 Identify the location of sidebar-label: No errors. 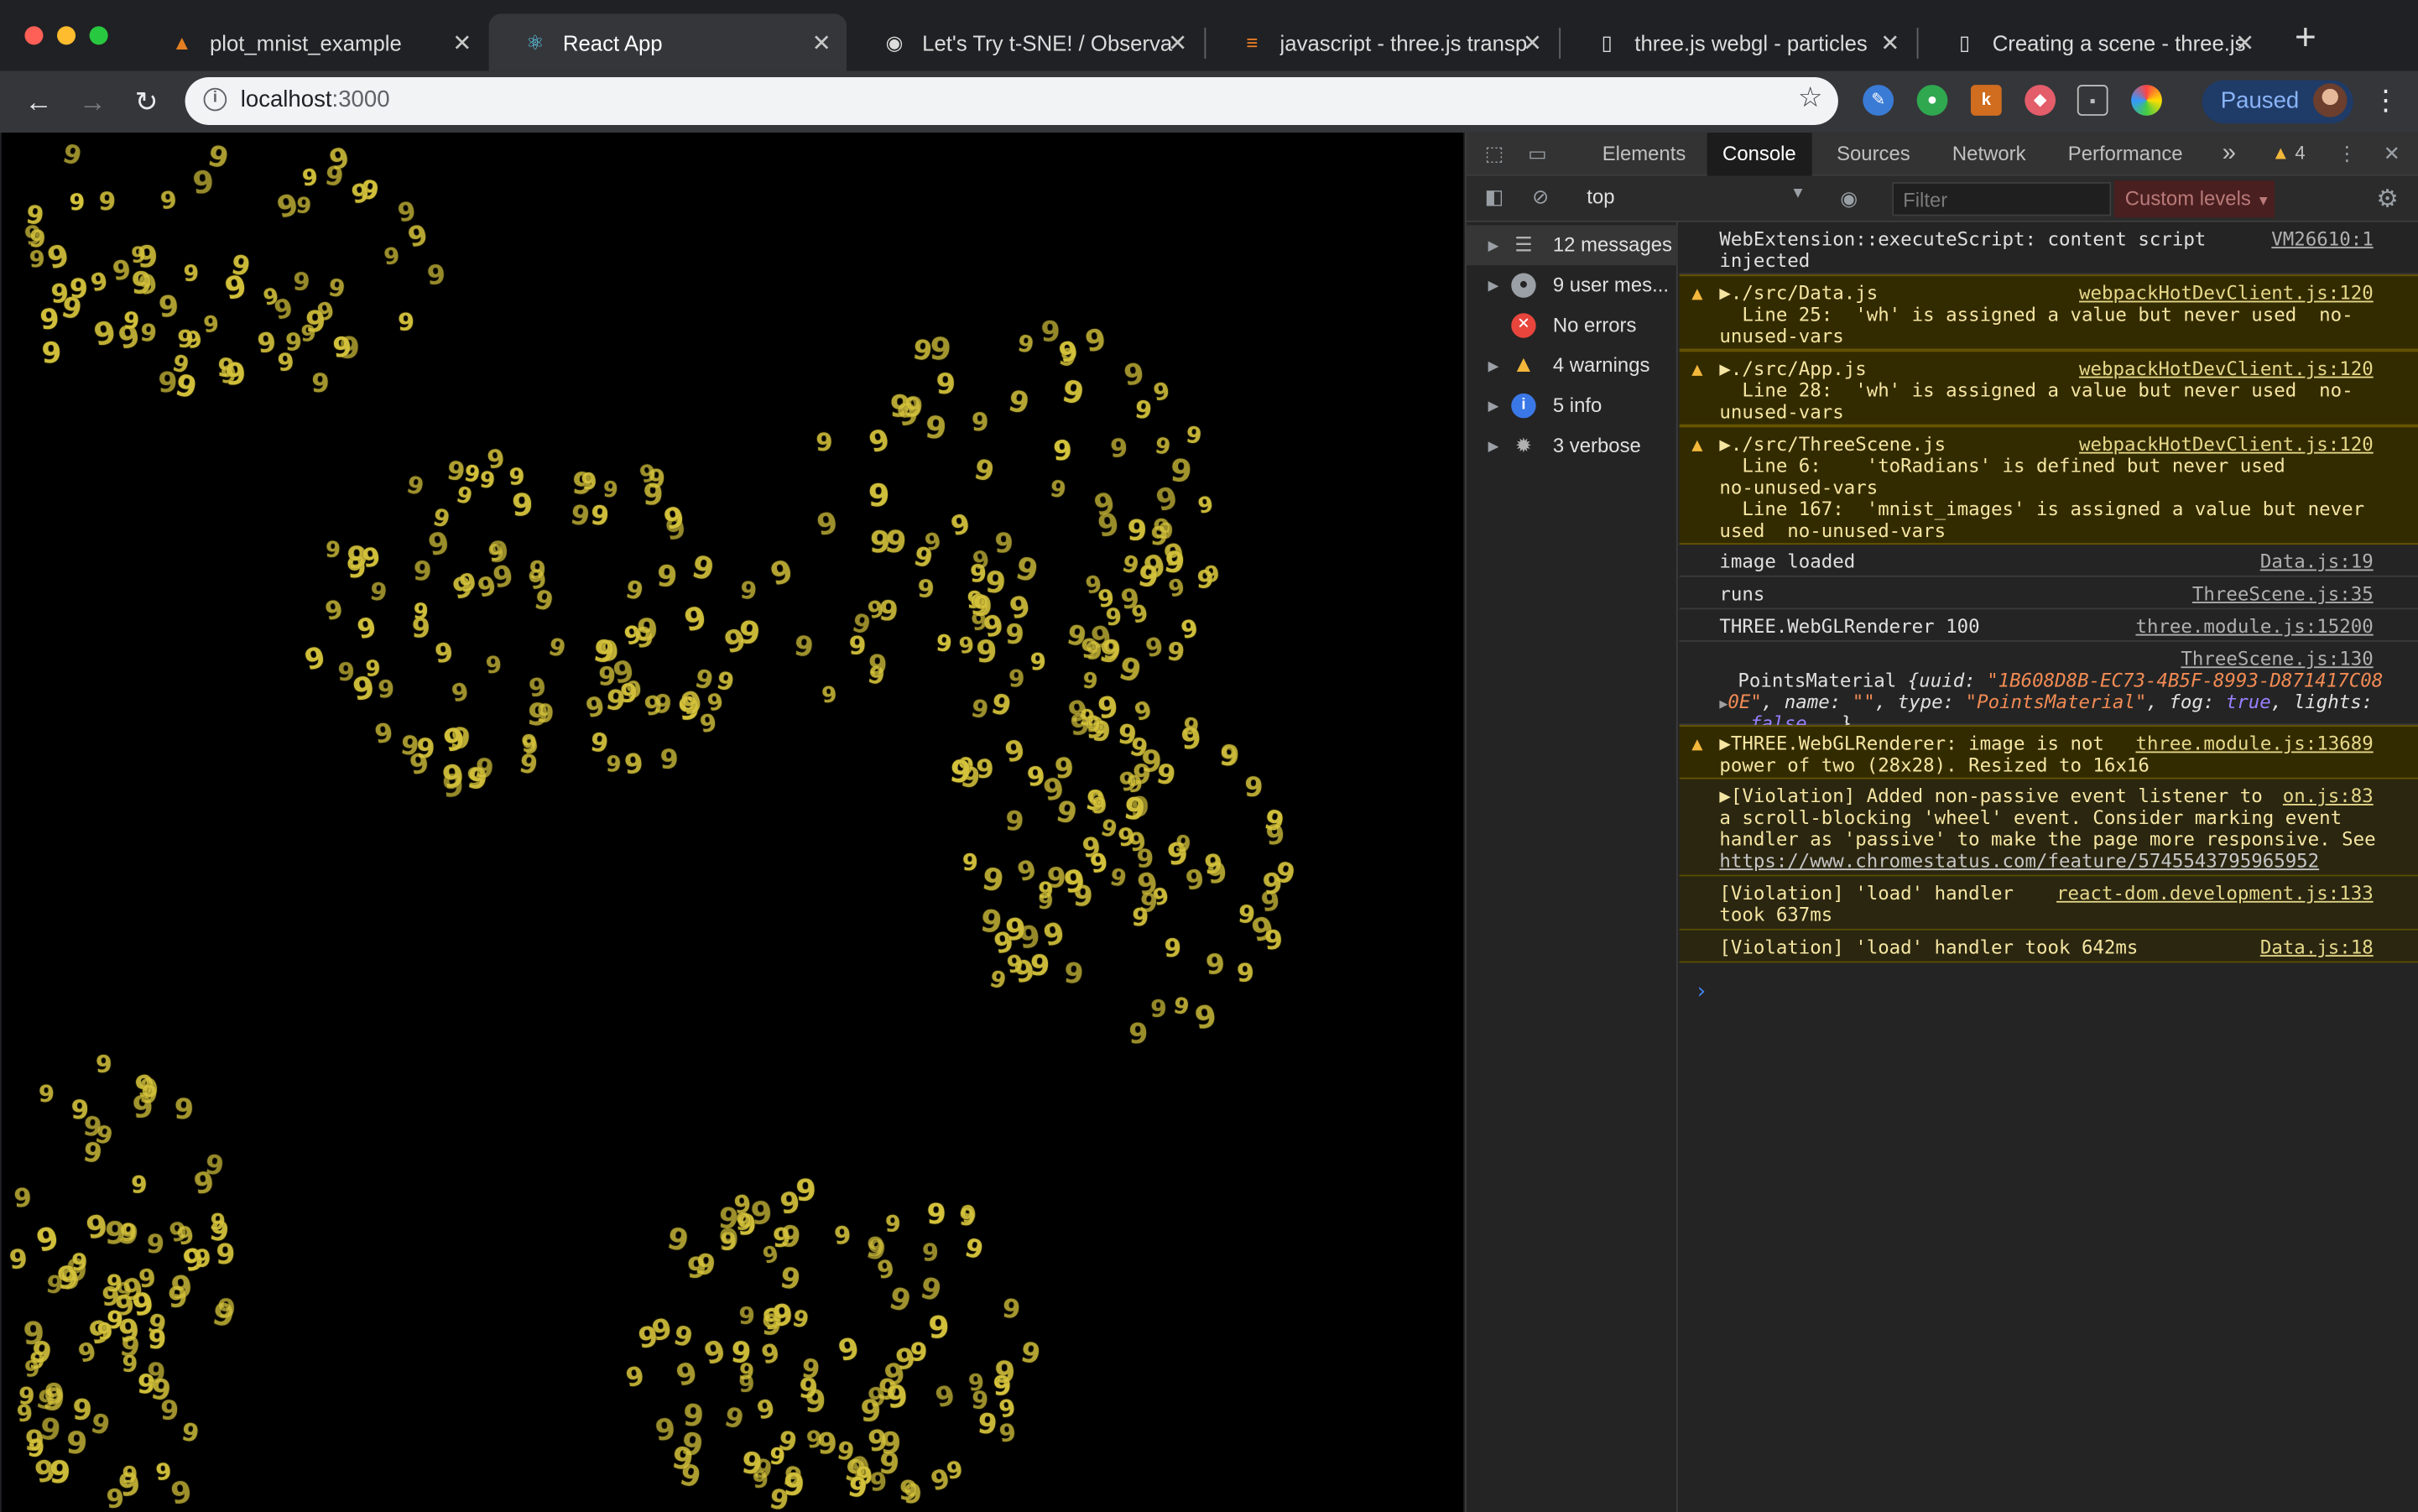
(1595, 324).